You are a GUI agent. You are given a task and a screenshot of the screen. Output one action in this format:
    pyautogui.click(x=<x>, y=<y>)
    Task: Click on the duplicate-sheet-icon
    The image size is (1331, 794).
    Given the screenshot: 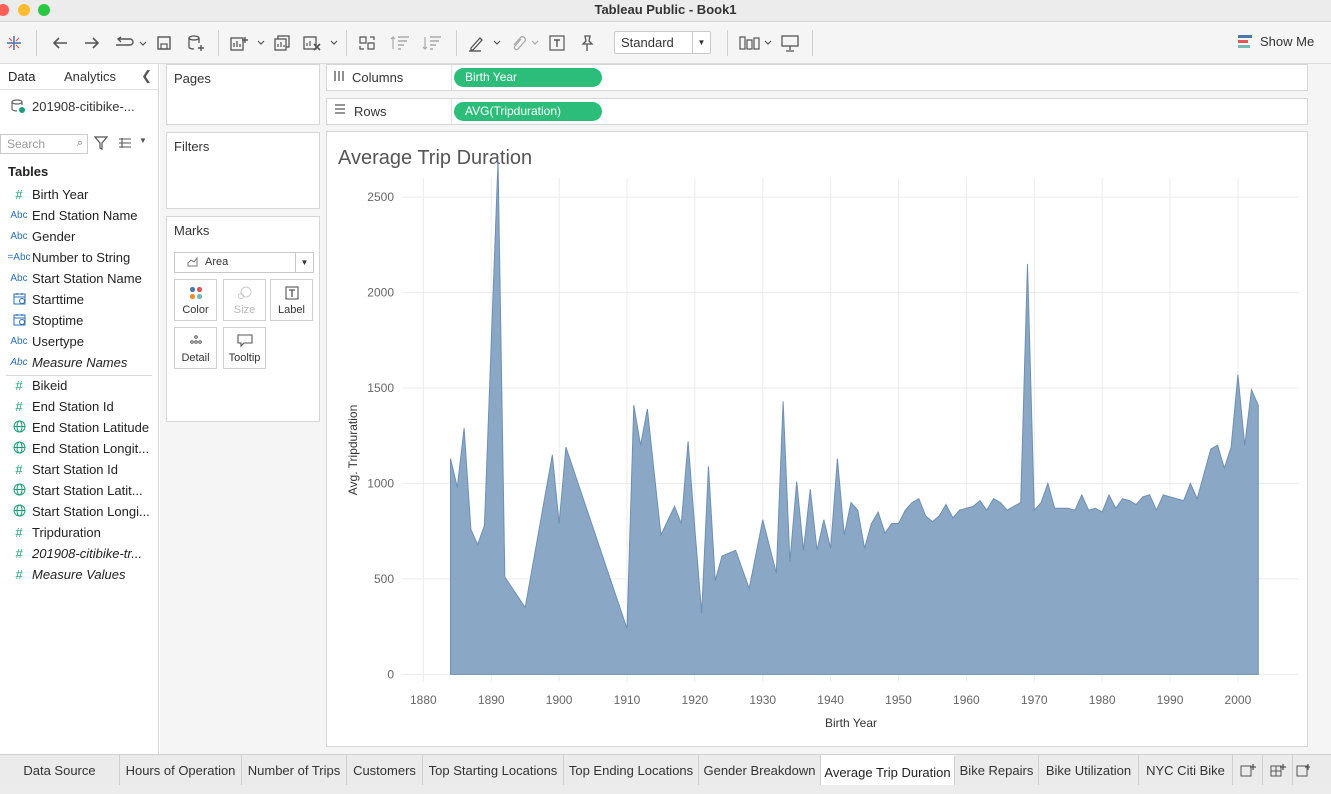 What is the action you would take?
    pyautogui.click(x=282, y=43)
    